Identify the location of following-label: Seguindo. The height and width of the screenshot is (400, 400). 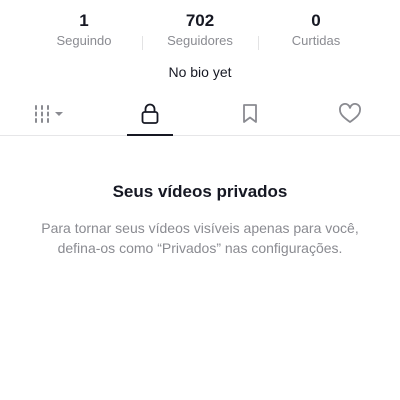
(84, 40).